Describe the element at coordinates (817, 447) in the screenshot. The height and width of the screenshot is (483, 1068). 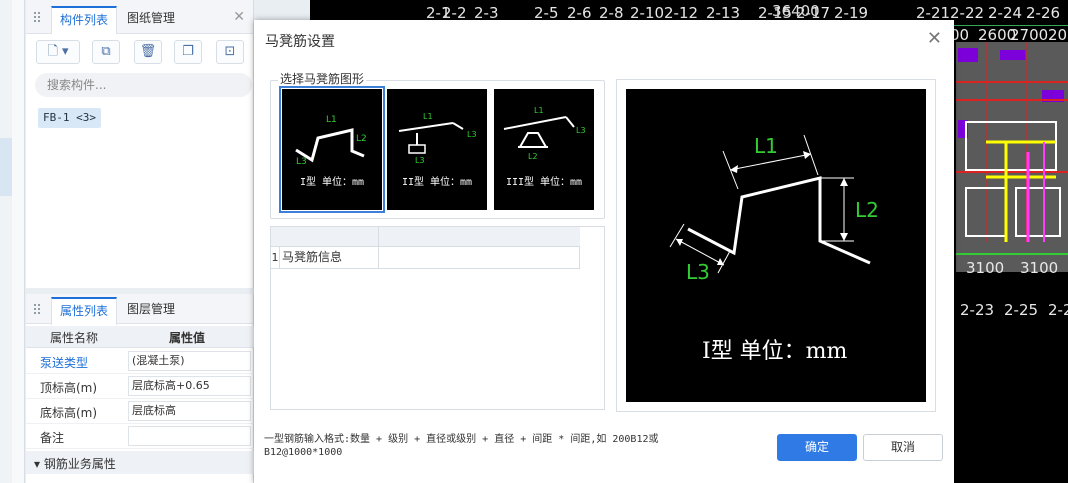
I see `ok-button: 确定` at that location.